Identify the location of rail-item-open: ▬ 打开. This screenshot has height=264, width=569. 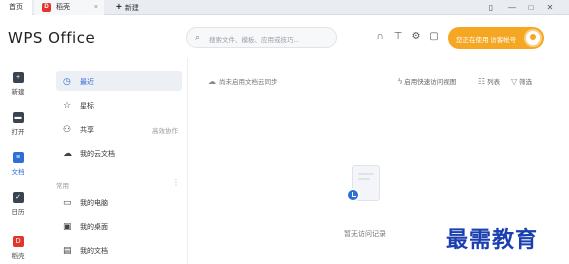
(18, 123).